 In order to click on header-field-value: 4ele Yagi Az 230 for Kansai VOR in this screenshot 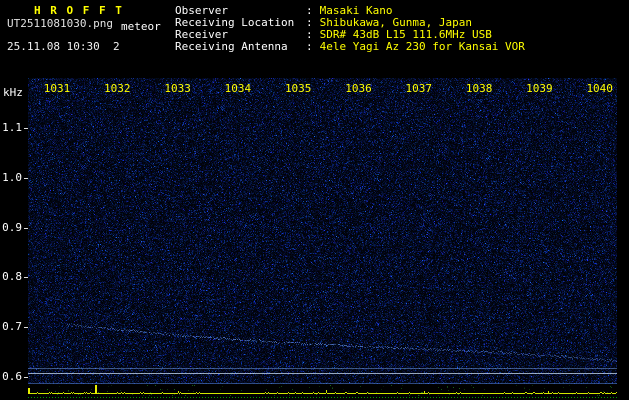, I will do `click(422, 46)`.